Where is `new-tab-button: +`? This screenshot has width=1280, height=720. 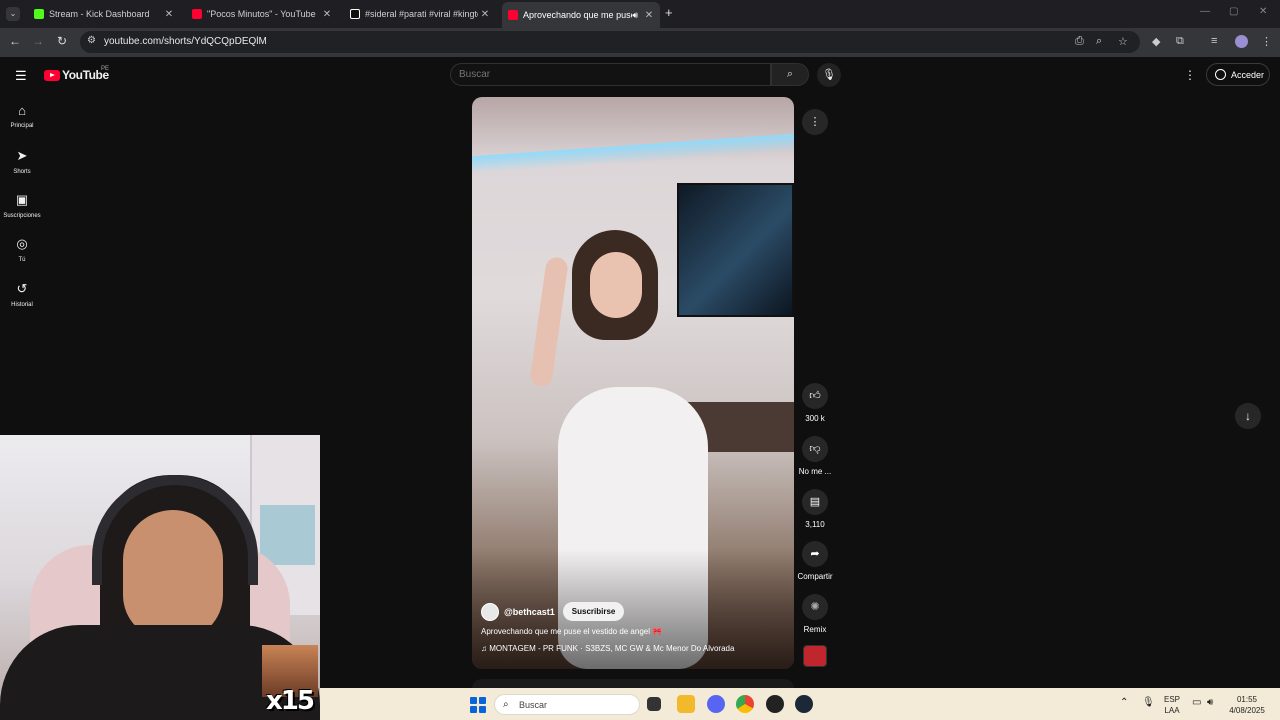
new-tab-button: + is located at coordinates (669, 12).